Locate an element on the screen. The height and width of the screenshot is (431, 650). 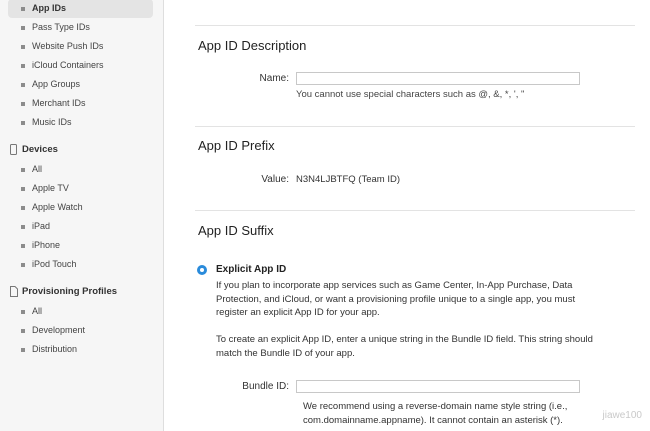
sidebar-item-icloud-containers: iCloud Containers is located at coordinates (80, 65).